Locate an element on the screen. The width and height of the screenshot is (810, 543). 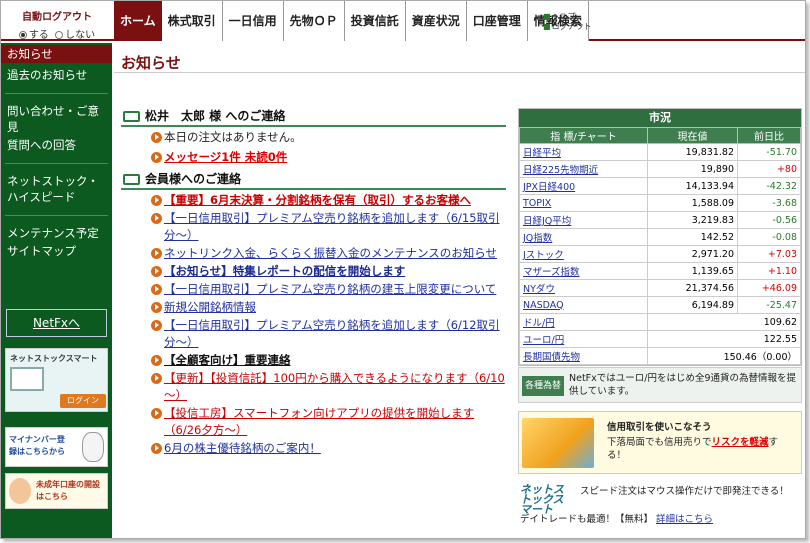
list-item: 新規公開銘柄情報 is located at coordinates (313, 307).